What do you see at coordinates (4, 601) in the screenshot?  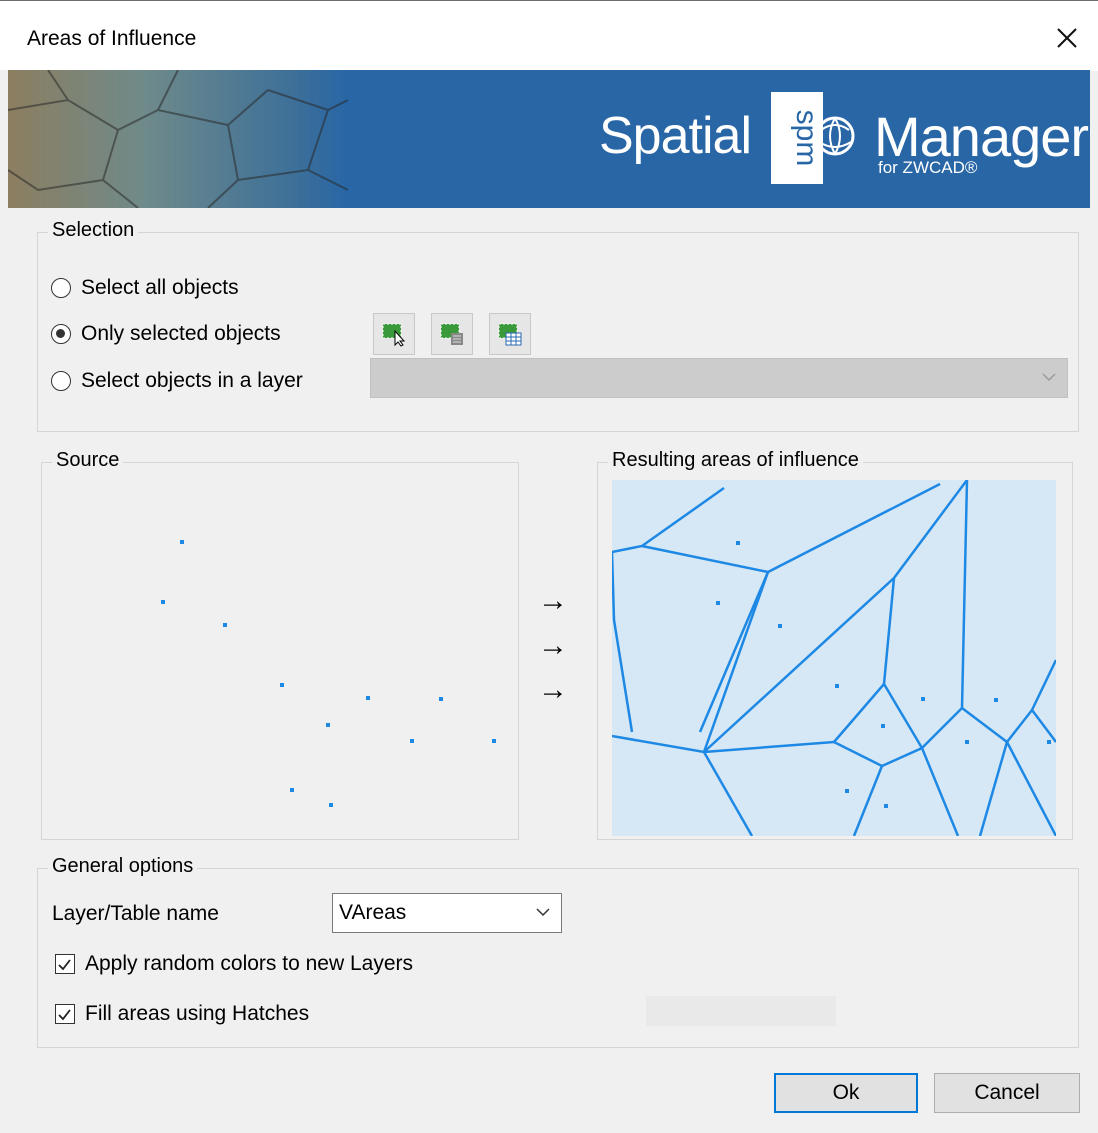 I see `window-edge` at bounding box center [4, 601].